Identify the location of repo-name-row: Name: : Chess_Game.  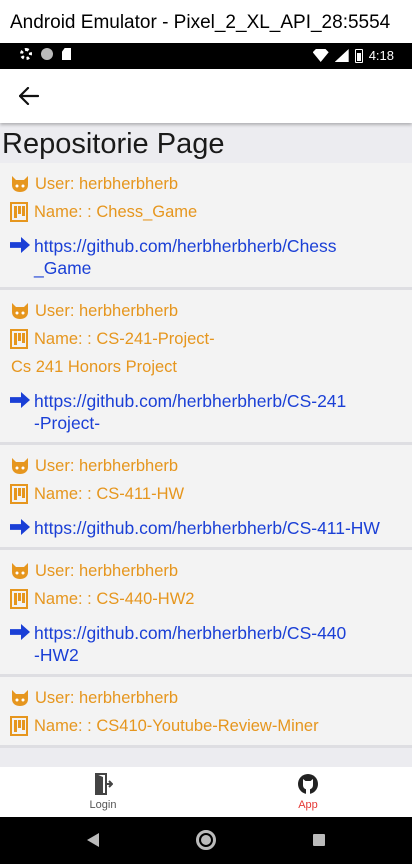
(206, 212).